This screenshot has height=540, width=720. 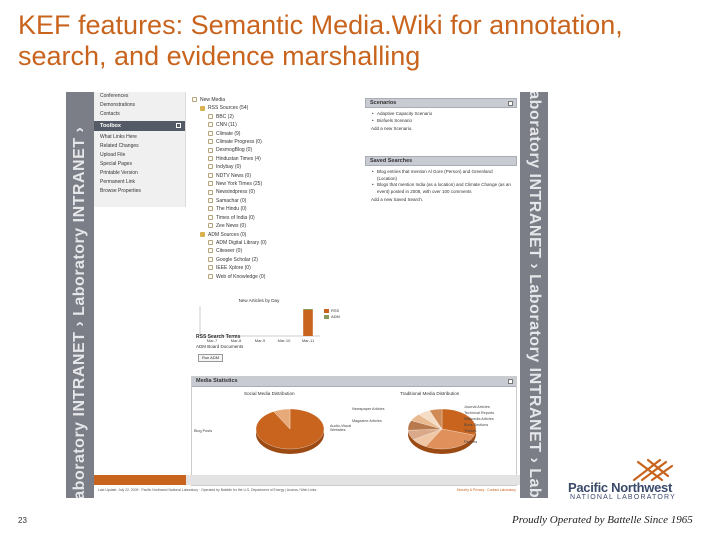 What do you see at coordinates (441, 121) in the screenshot?
I see `scenario-link: Biofuels Scenario` at bounding box center [441, 121].